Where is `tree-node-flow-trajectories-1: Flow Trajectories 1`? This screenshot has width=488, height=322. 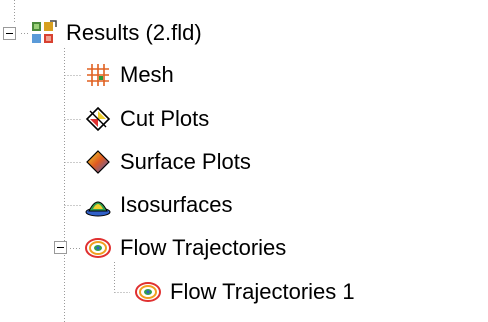 tree-node-flow-trajectories-1: Flow Trajectories 1 is located at coordinates (244, 292).